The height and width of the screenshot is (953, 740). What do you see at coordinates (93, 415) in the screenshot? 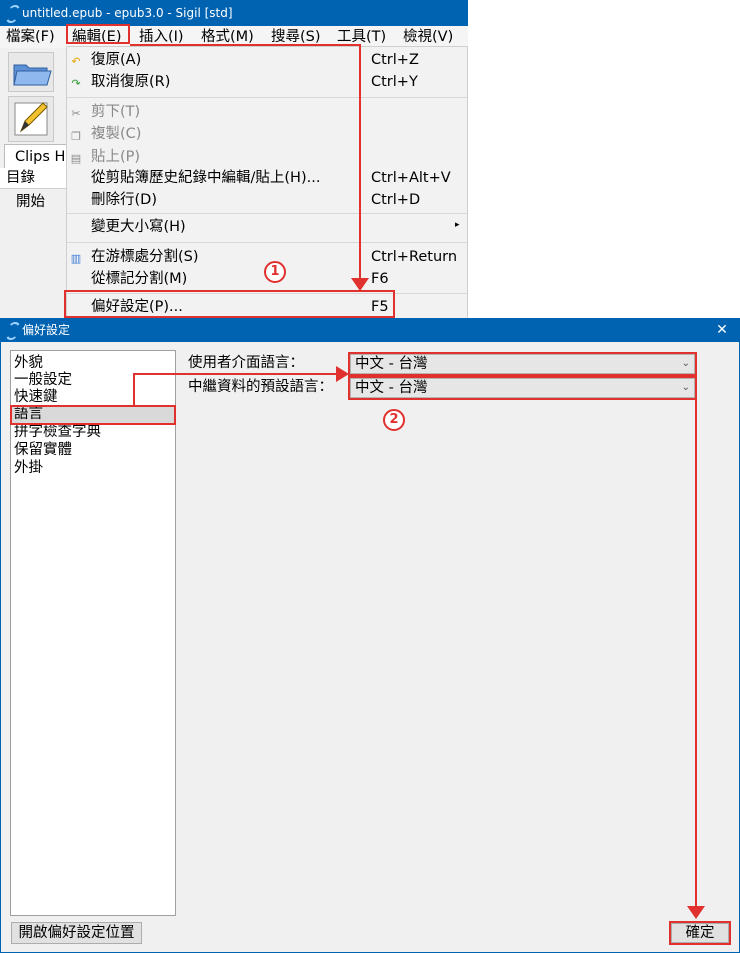
I see `language-category-highlight` at bounding box center [93, 415].